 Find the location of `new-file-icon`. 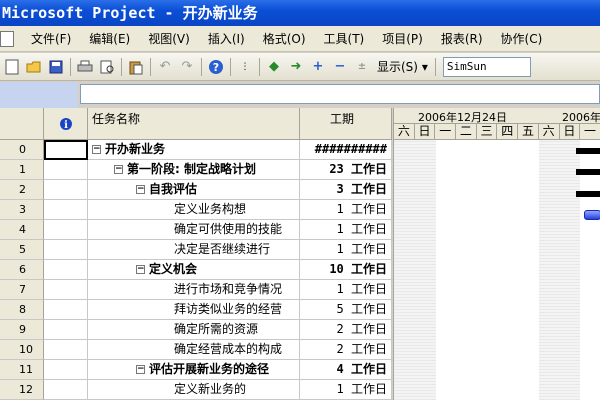

new-file-icon is located at coordinates (12, 67).